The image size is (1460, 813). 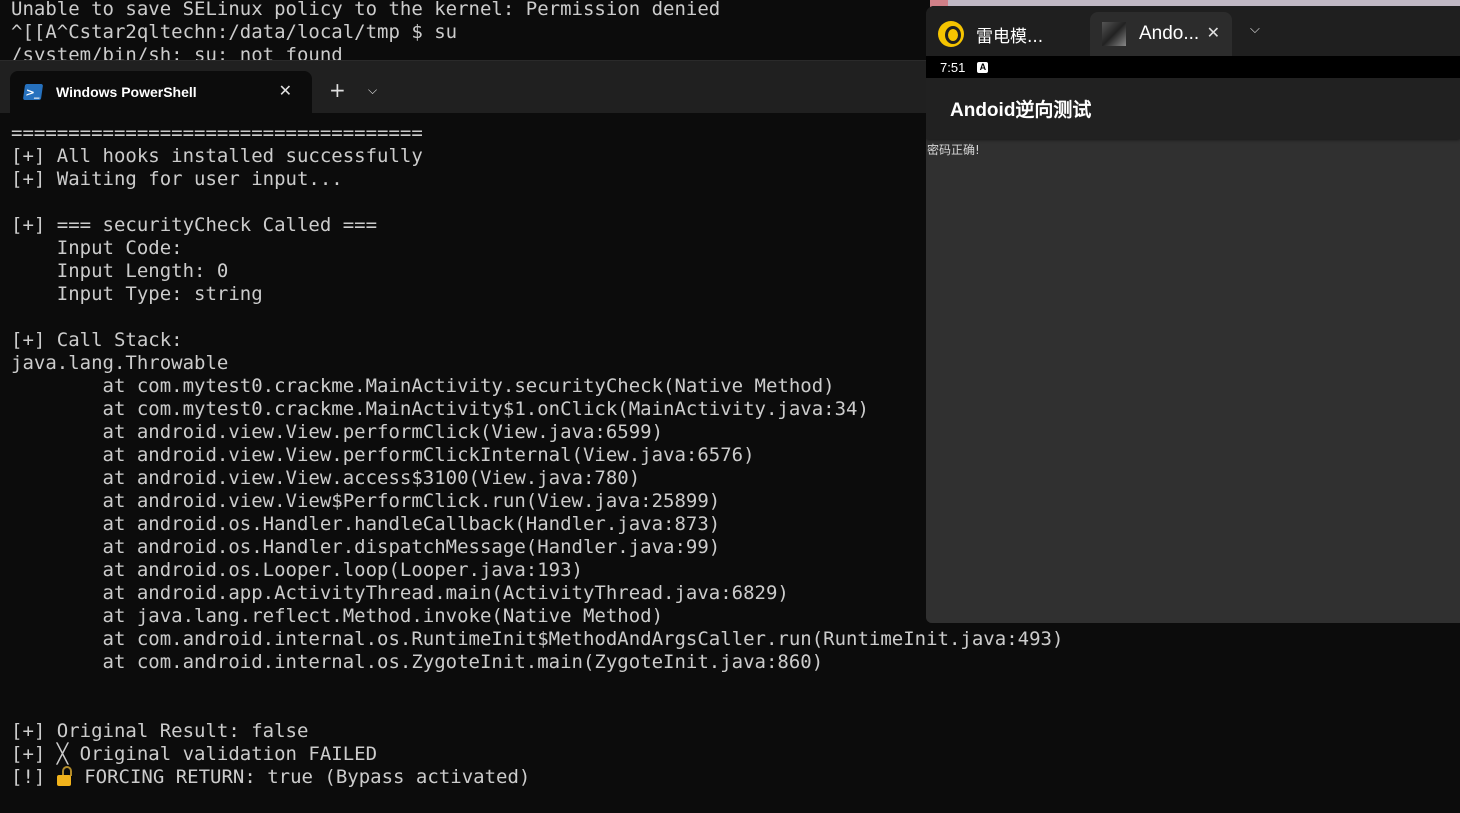 I want to click on a-notification-icon: A, so click(x=983, y=67).